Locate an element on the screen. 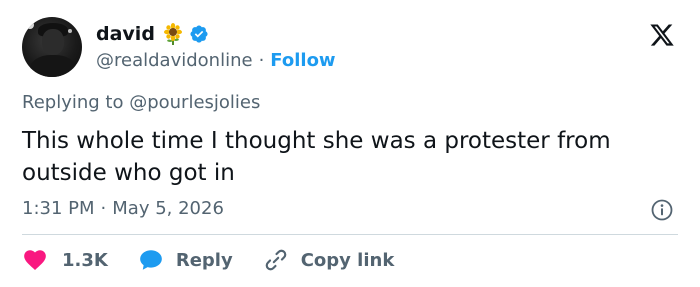 The height and width of the screenshot is (287, 700). timestamp-row: 1:31 PM · May 5, 2026 is located at coordinates (123, 208).